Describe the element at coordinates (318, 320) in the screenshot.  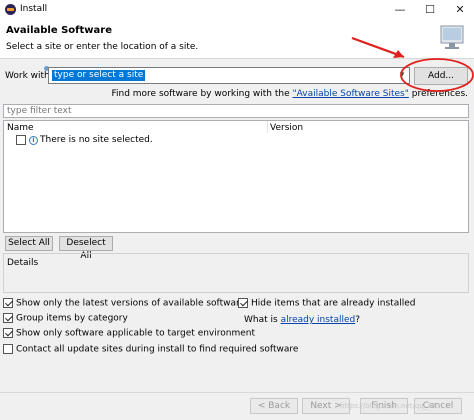
I see `already-installed-link: already installed` at that location.